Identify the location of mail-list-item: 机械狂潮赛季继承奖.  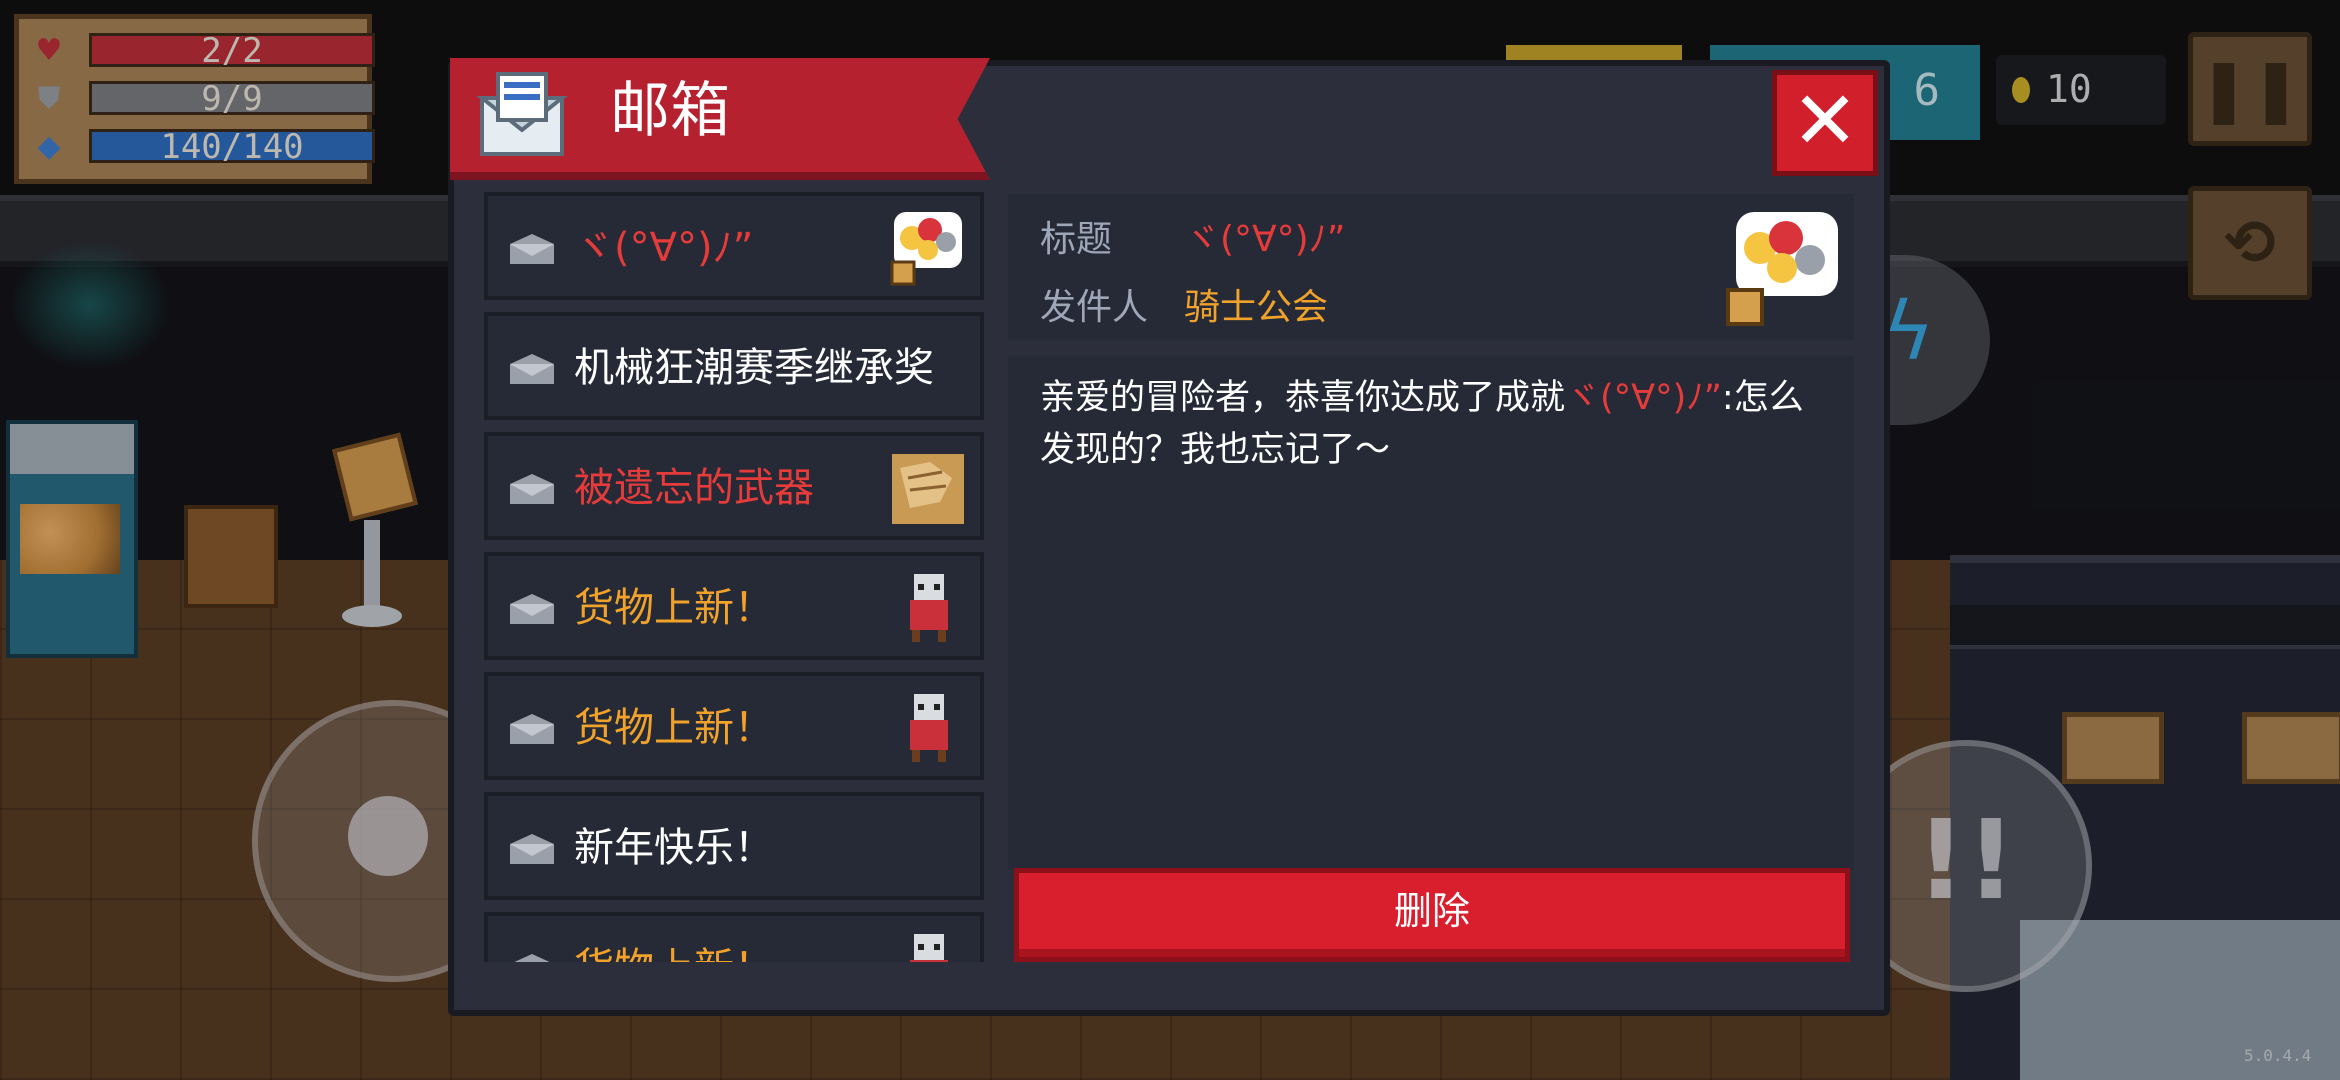
(734, 366).